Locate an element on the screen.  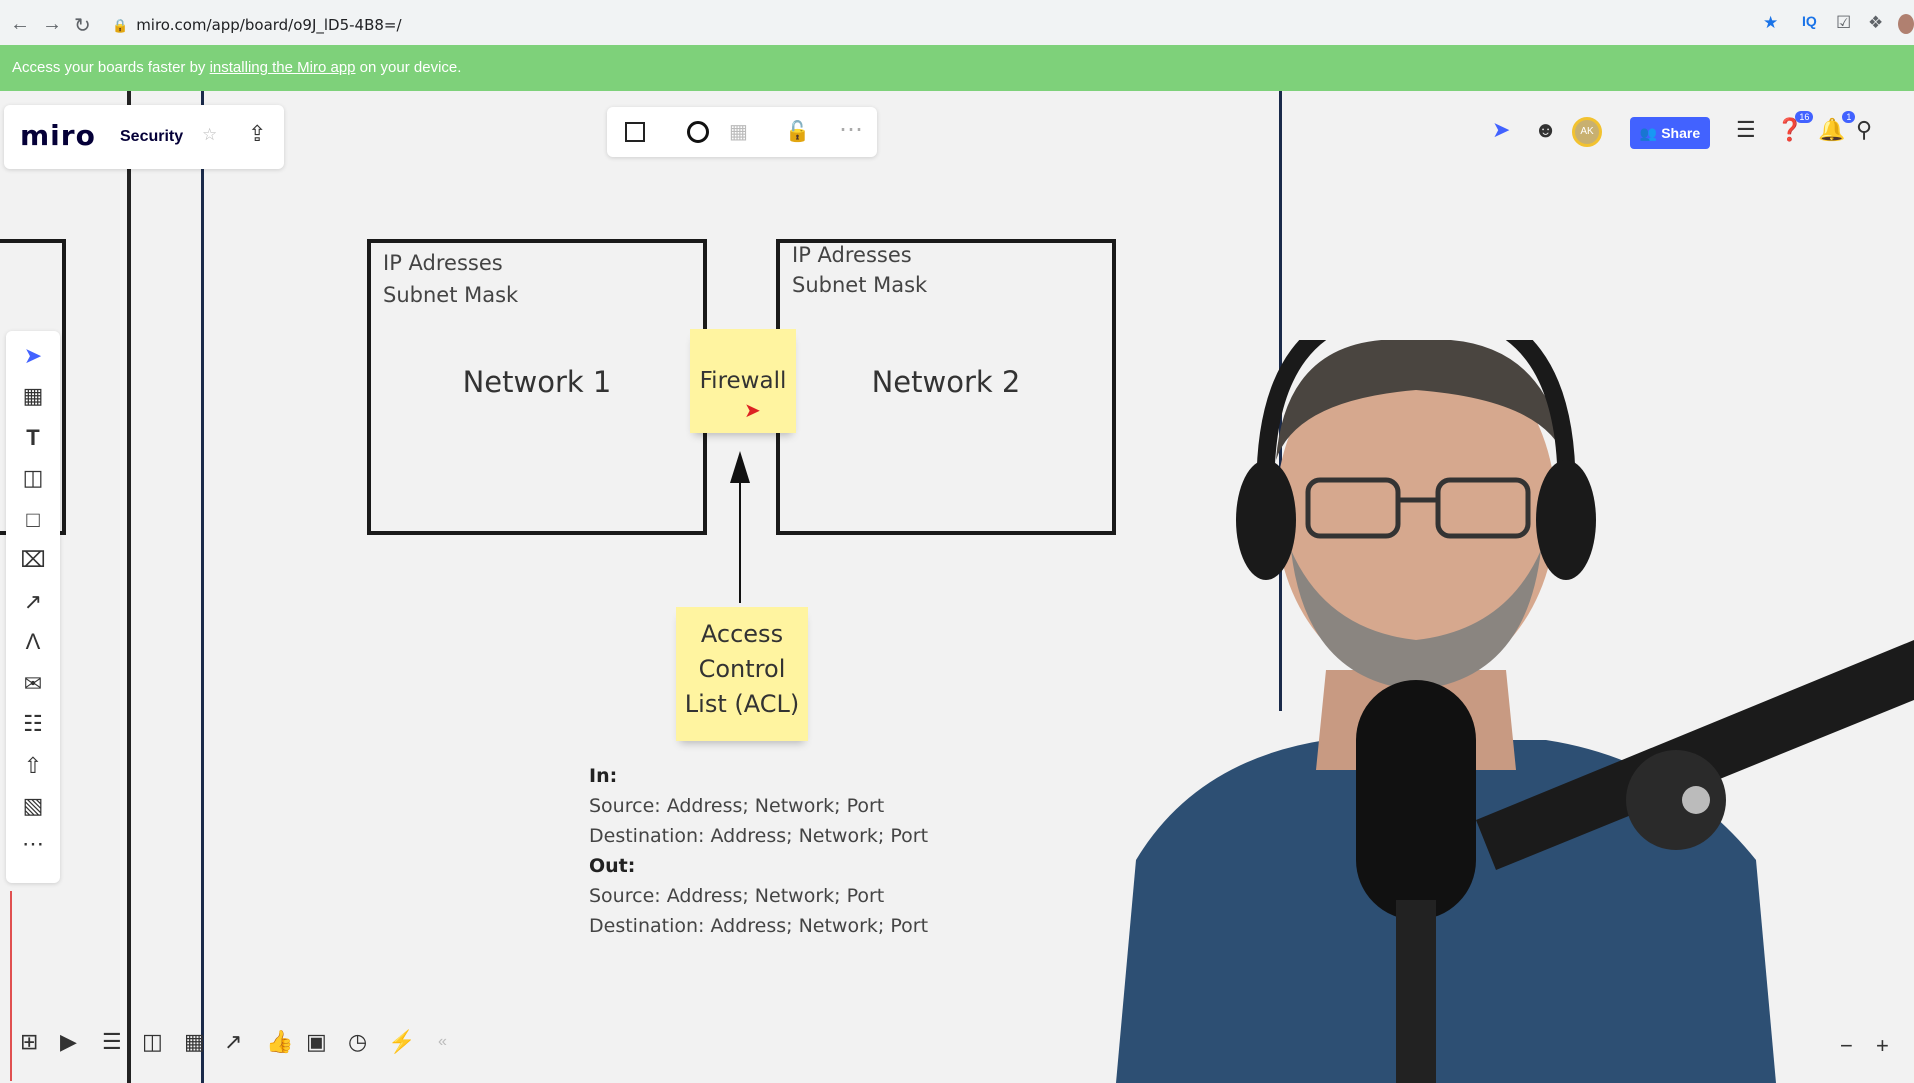
forward-icon: → is located at coordinates (52, 24).